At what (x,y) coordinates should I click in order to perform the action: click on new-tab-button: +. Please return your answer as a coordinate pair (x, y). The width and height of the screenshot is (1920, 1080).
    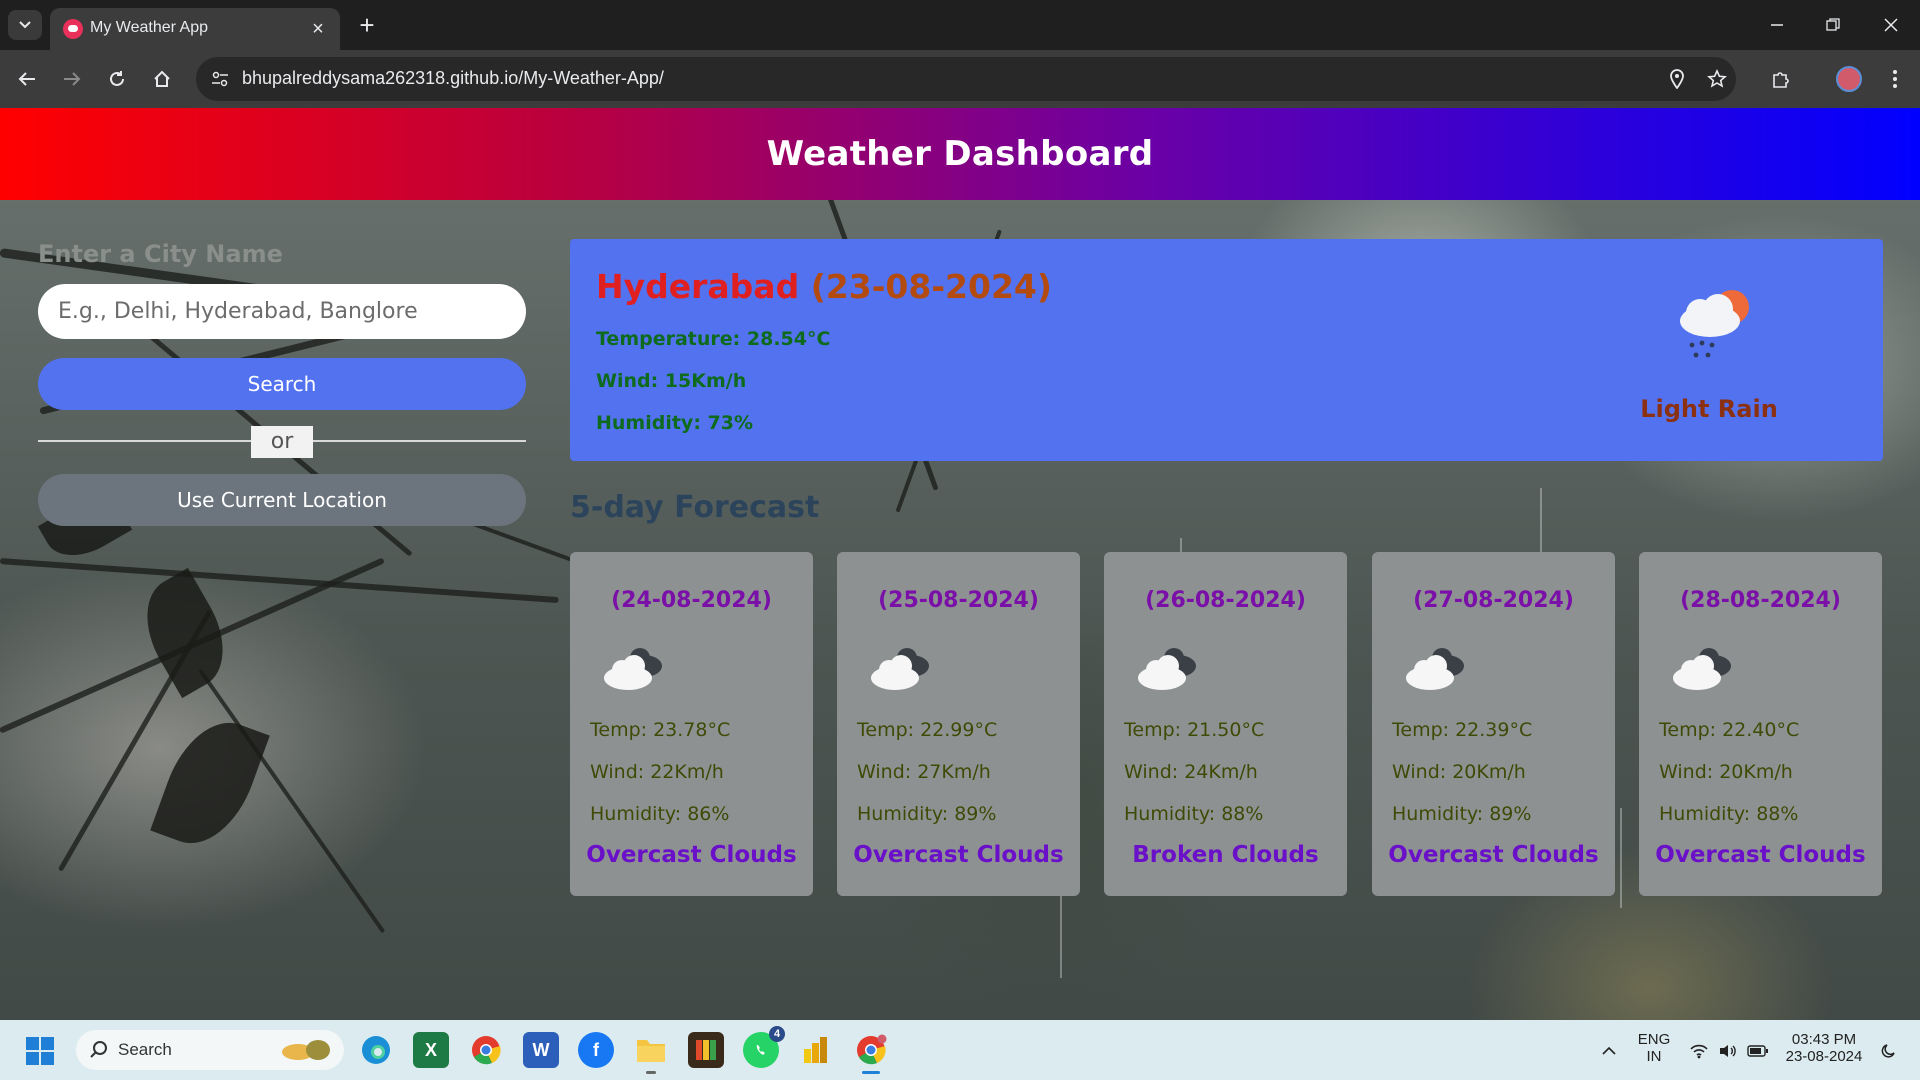
    Looking at the image, I should click on (367, 25).